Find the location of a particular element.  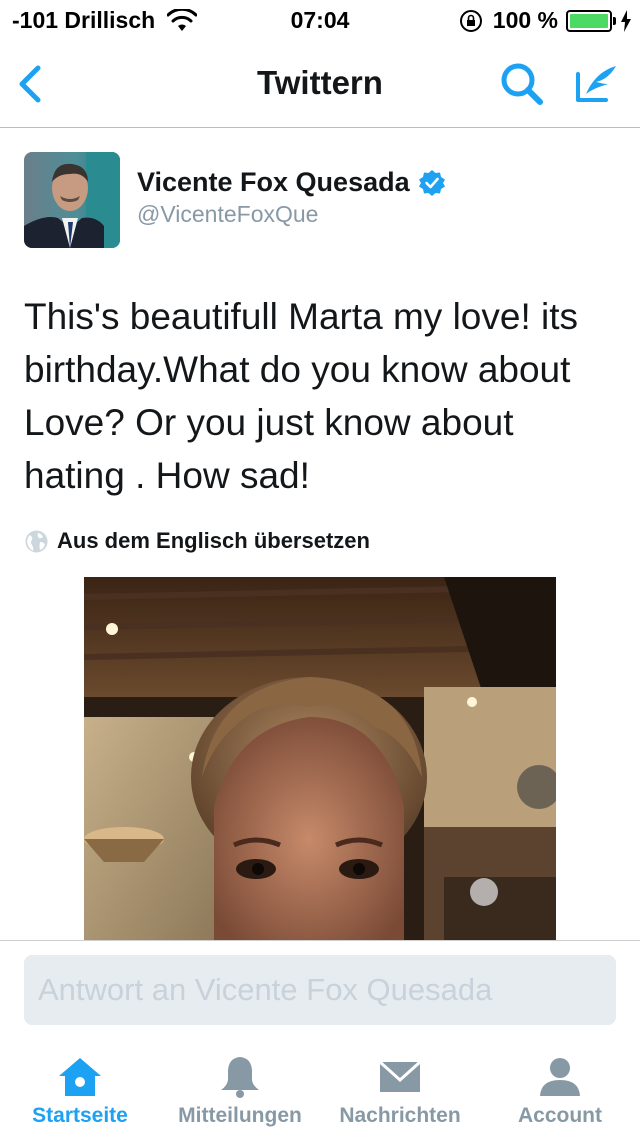

tab-label: Mitteilungen is located at coordinates (240, 1115).